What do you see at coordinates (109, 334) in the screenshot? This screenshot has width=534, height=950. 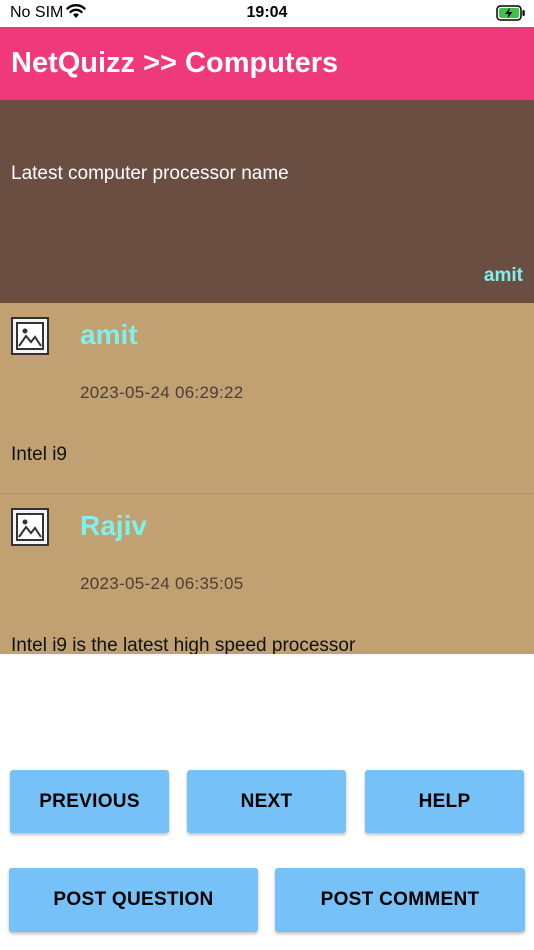 I see `comment-author: amit` at bounding box center [109, 334].